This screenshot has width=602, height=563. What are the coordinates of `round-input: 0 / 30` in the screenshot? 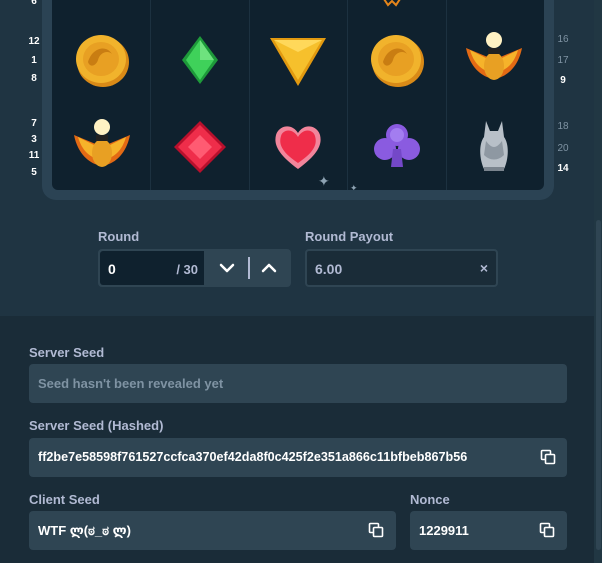 It's located at (152, 268).